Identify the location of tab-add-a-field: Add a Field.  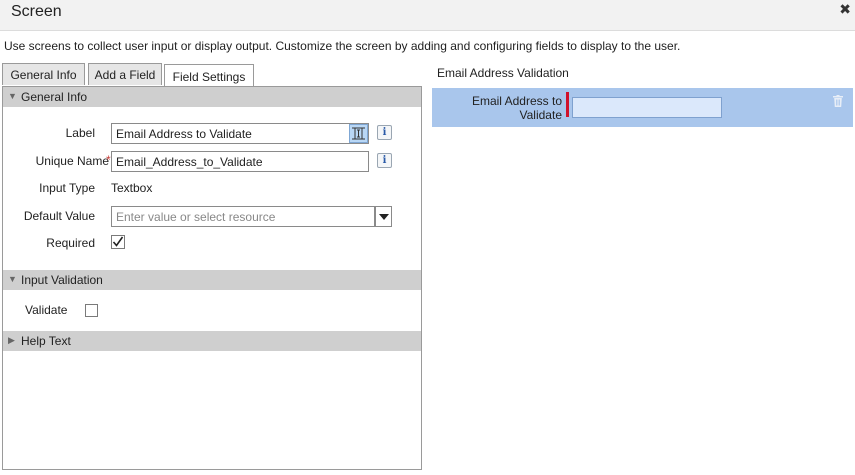
(125, 74).